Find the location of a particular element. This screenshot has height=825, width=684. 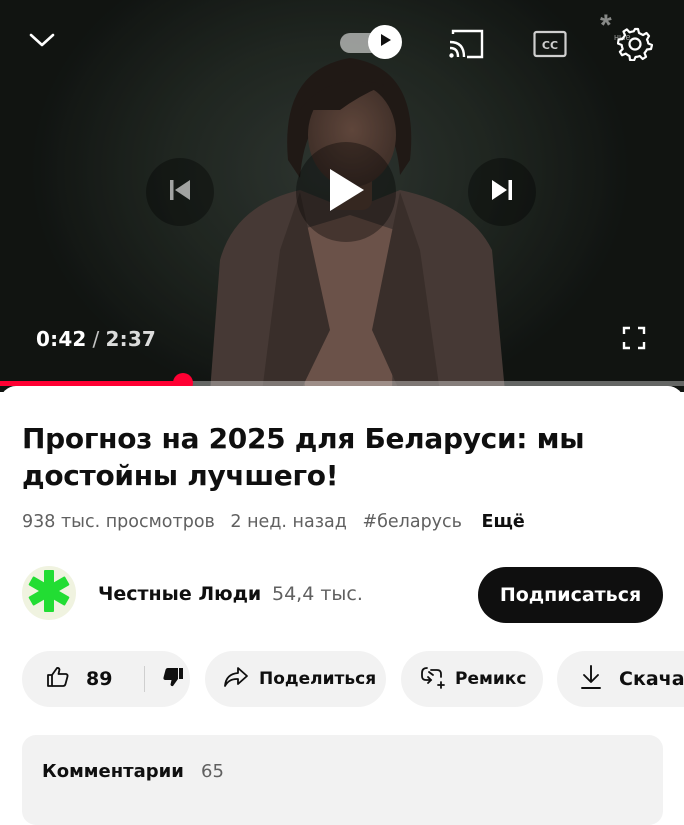

download-button: Скачать is located at coordinates (620, 679).